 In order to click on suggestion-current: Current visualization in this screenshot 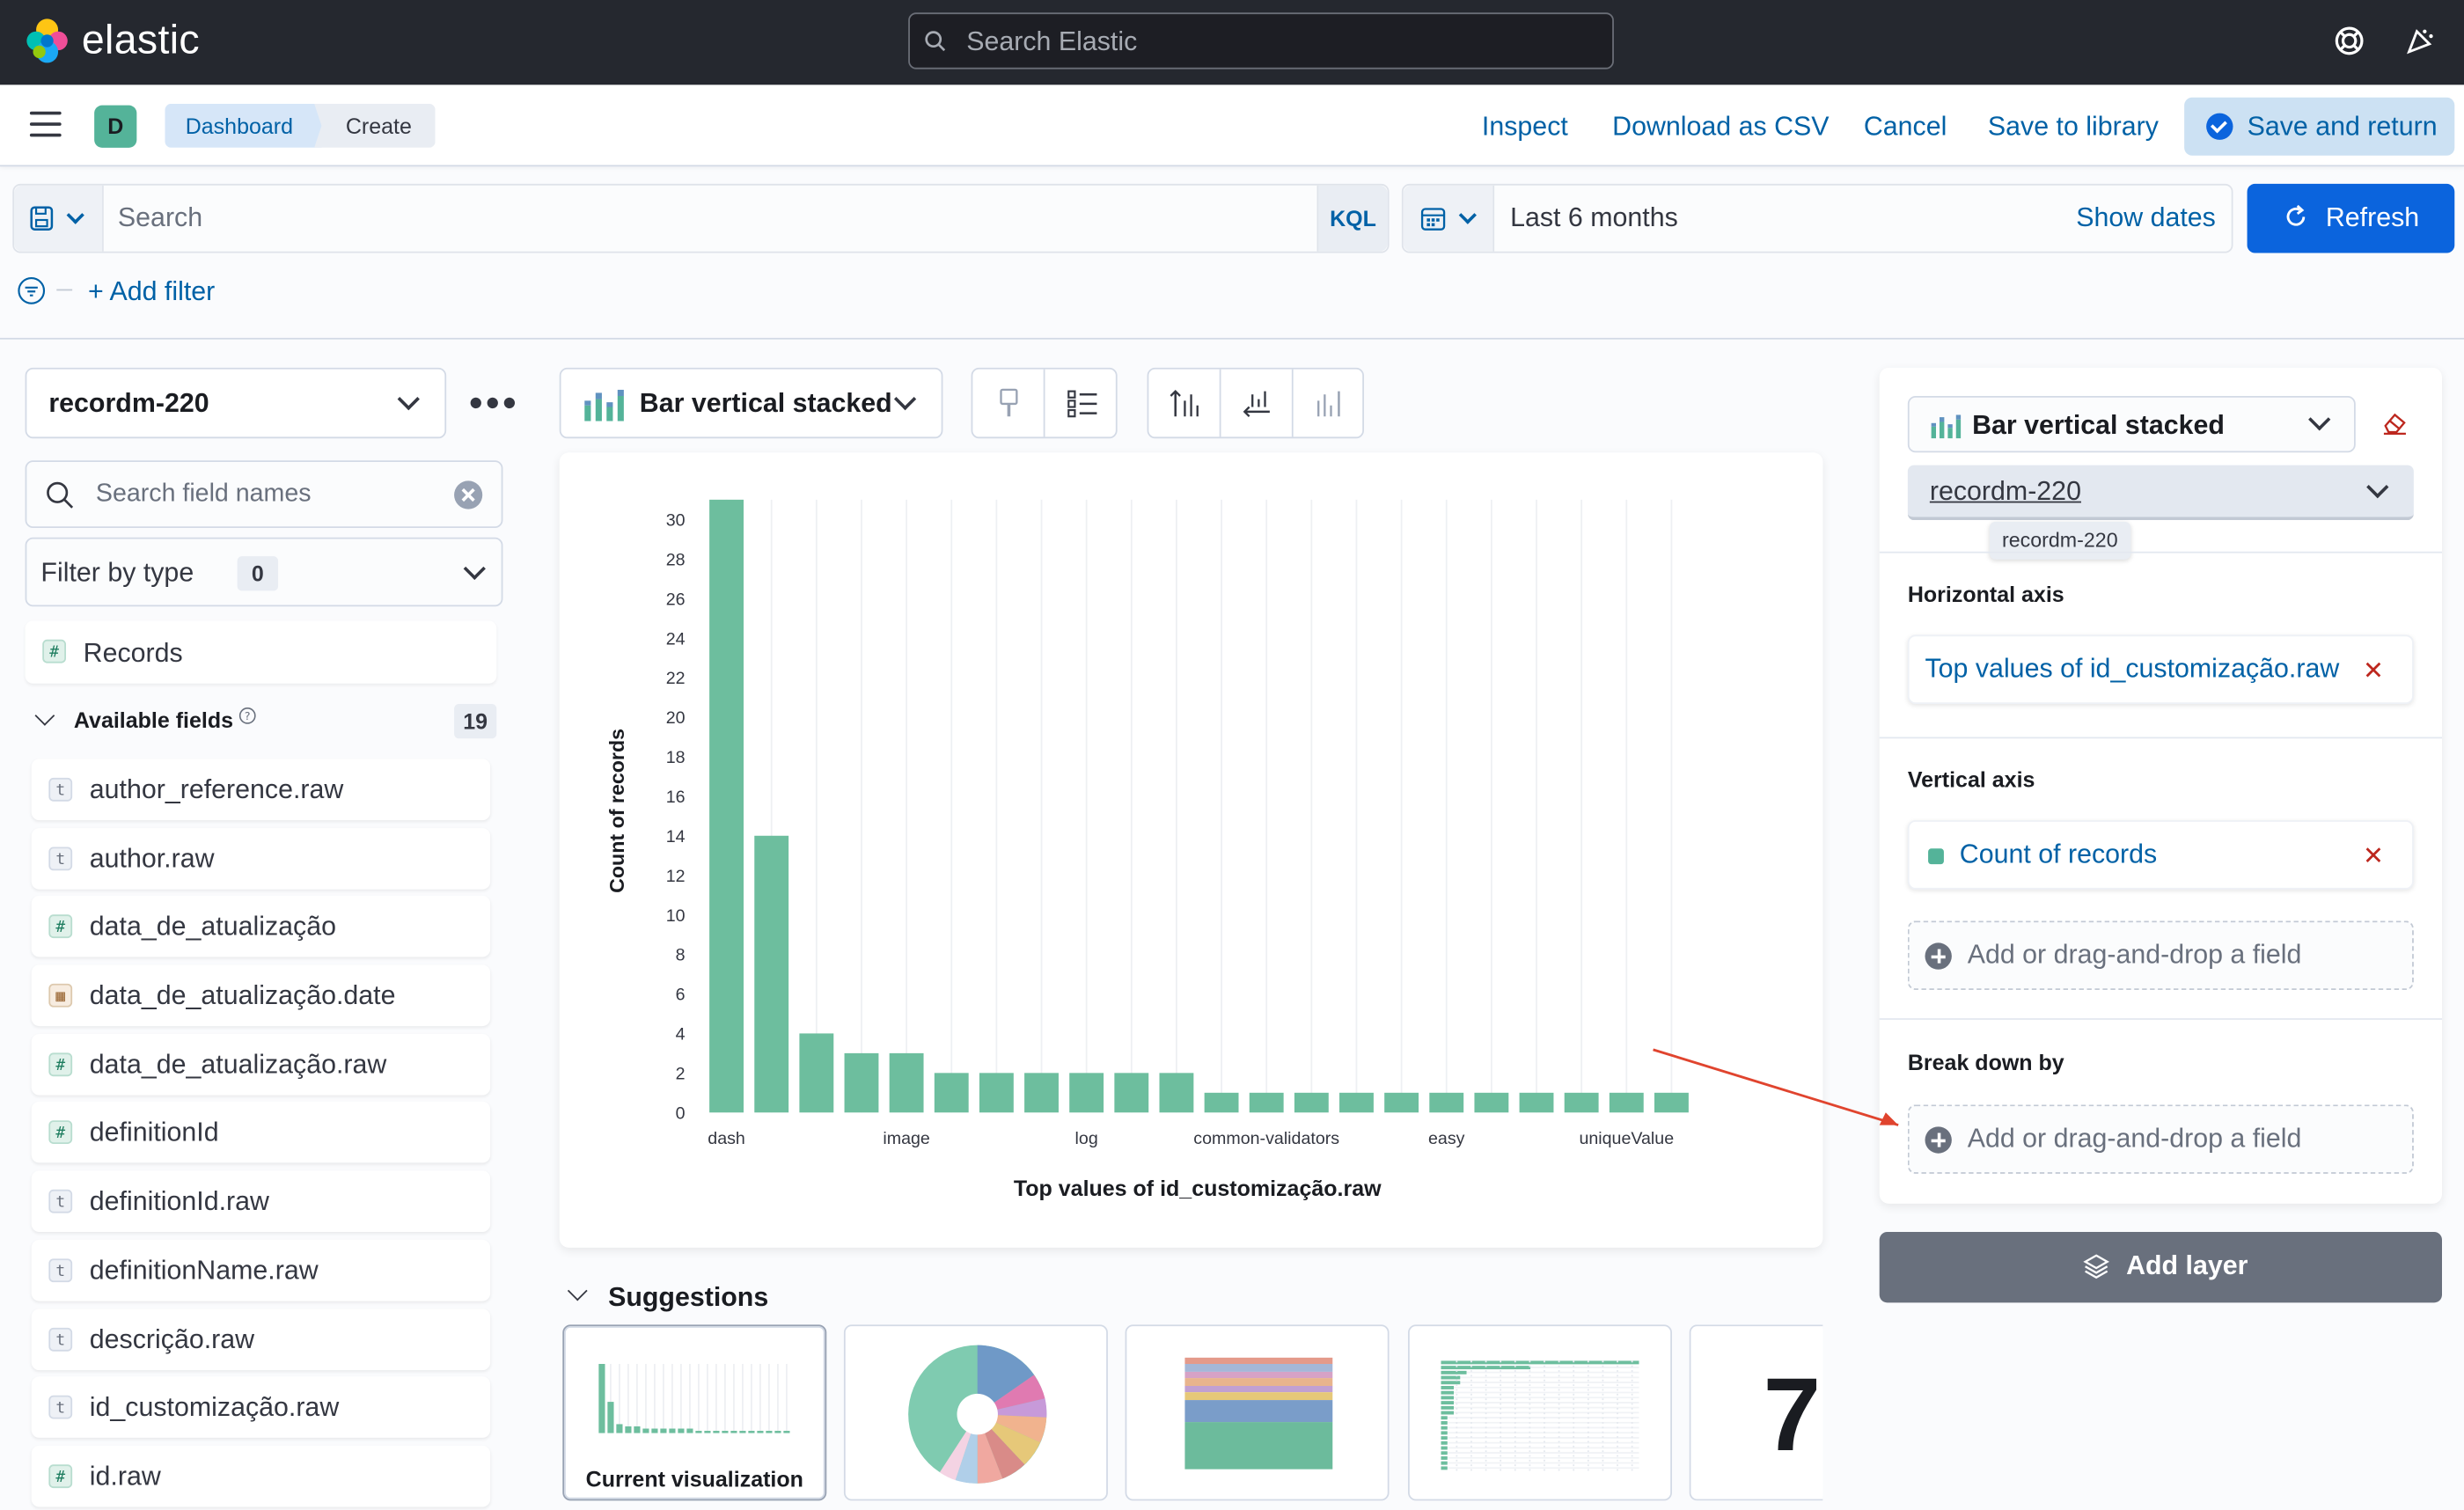, I will do `click(694, 1412)`.